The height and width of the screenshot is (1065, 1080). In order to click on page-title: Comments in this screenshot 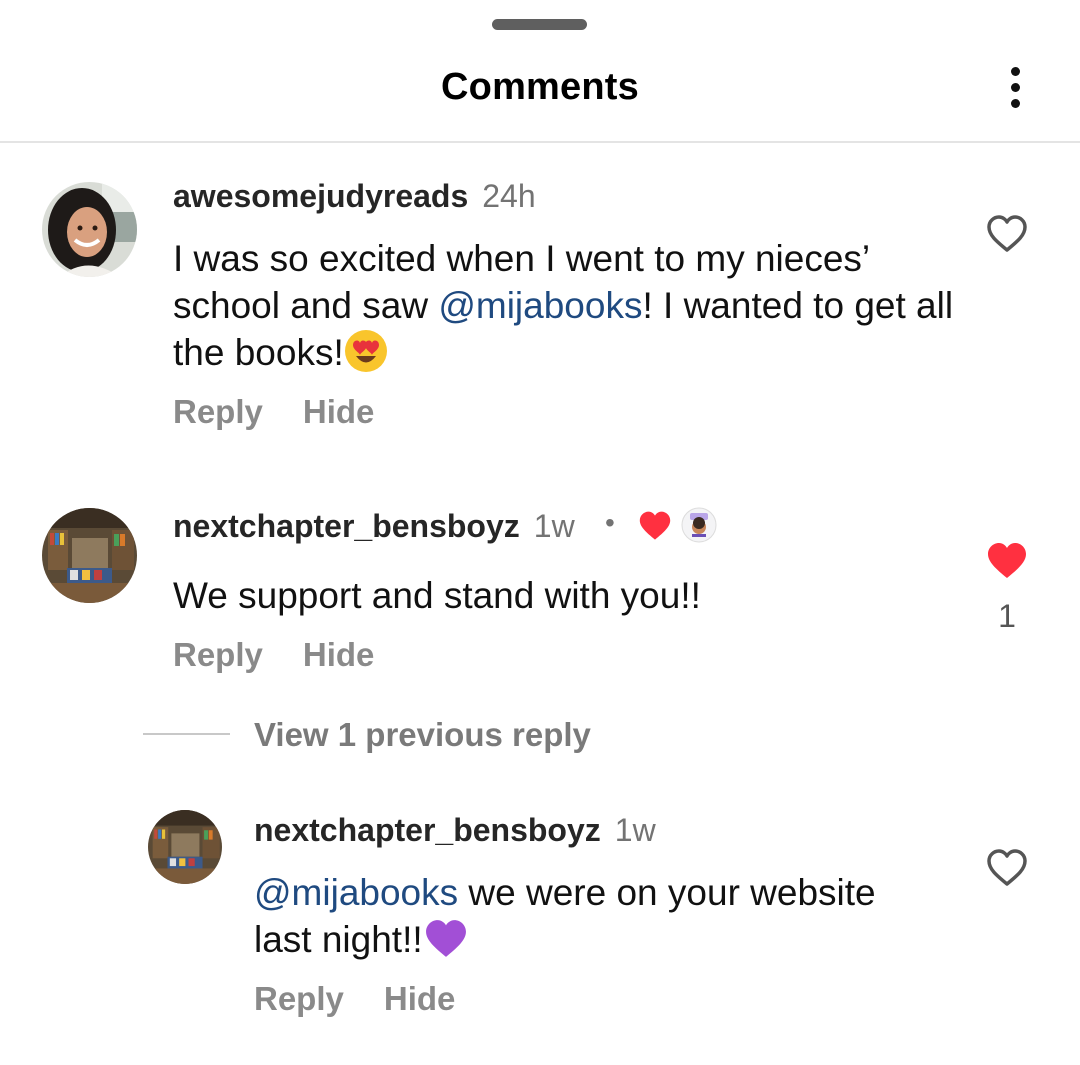, I will do `click(540, 87)`.